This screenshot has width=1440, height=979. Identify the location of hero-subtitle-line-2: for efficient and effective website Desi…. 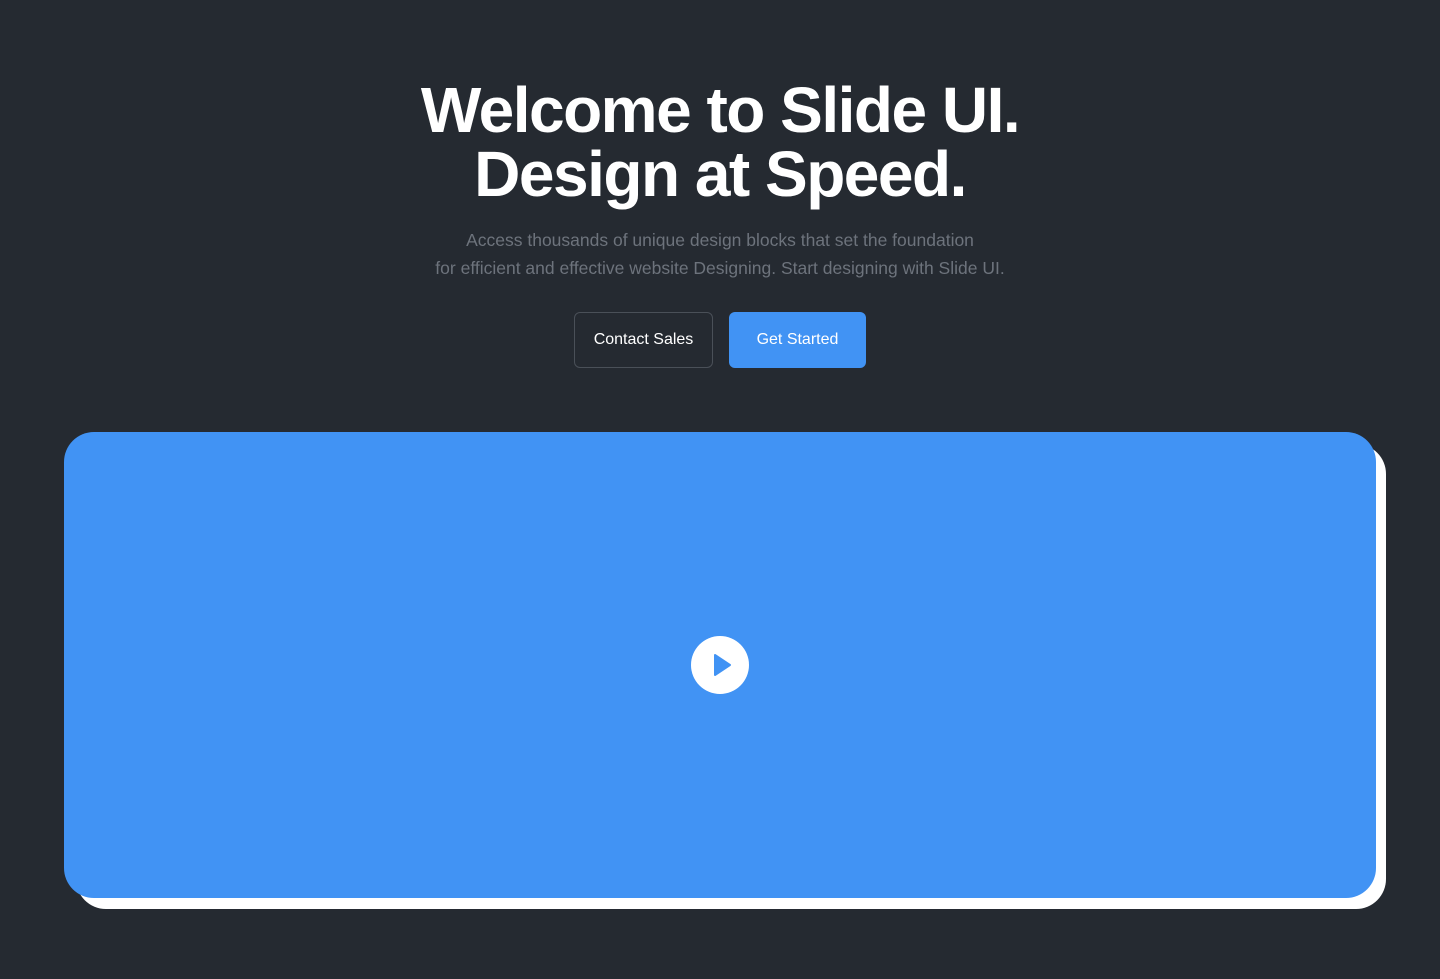
(720, 268).